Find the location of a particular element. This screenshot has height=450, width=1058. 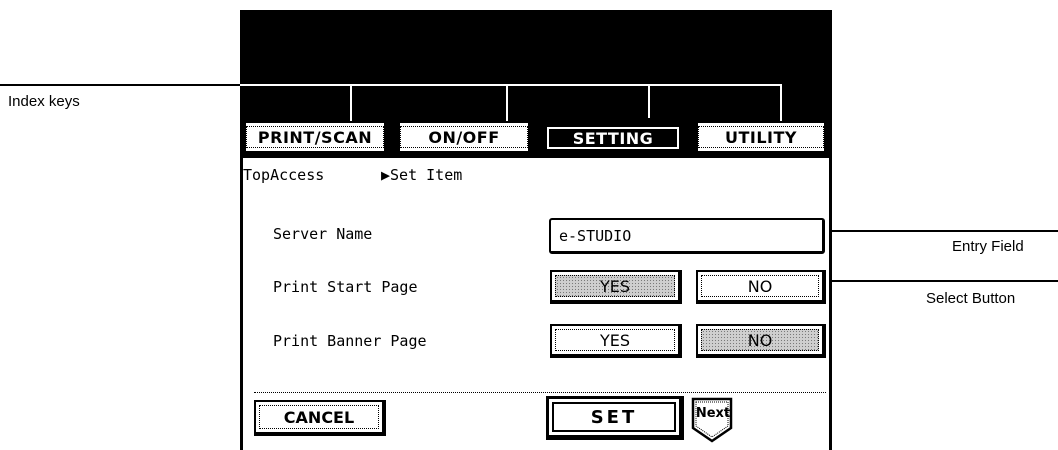

cancel-button: CANCEL is located at coordinates (320, 418).